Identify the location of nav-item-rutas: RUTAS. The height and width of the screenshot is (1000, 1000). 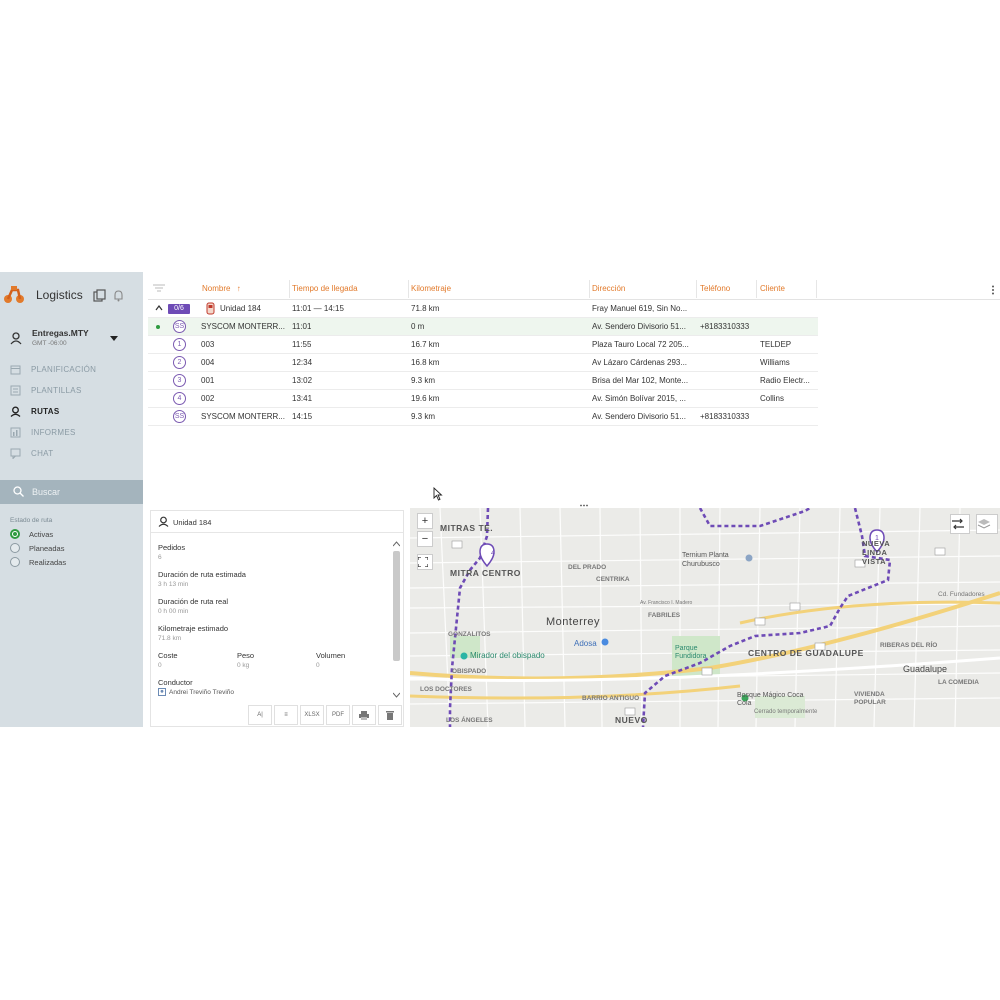
(71, 412).